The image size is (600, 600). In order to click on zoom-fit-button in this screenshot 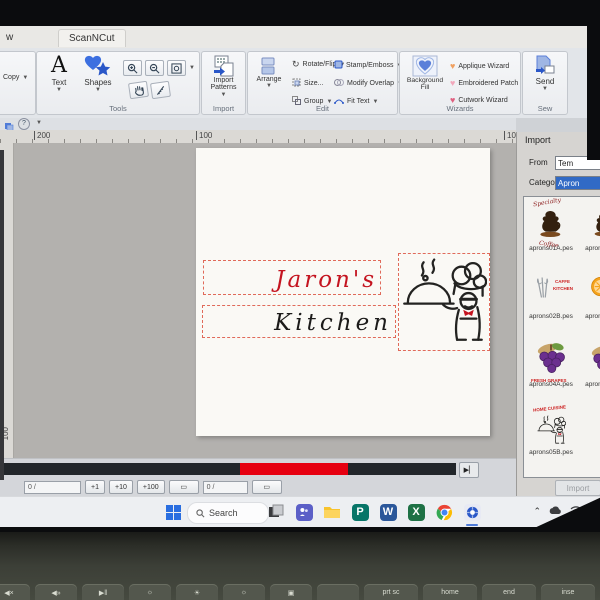, I will do `click(176, 68)`.